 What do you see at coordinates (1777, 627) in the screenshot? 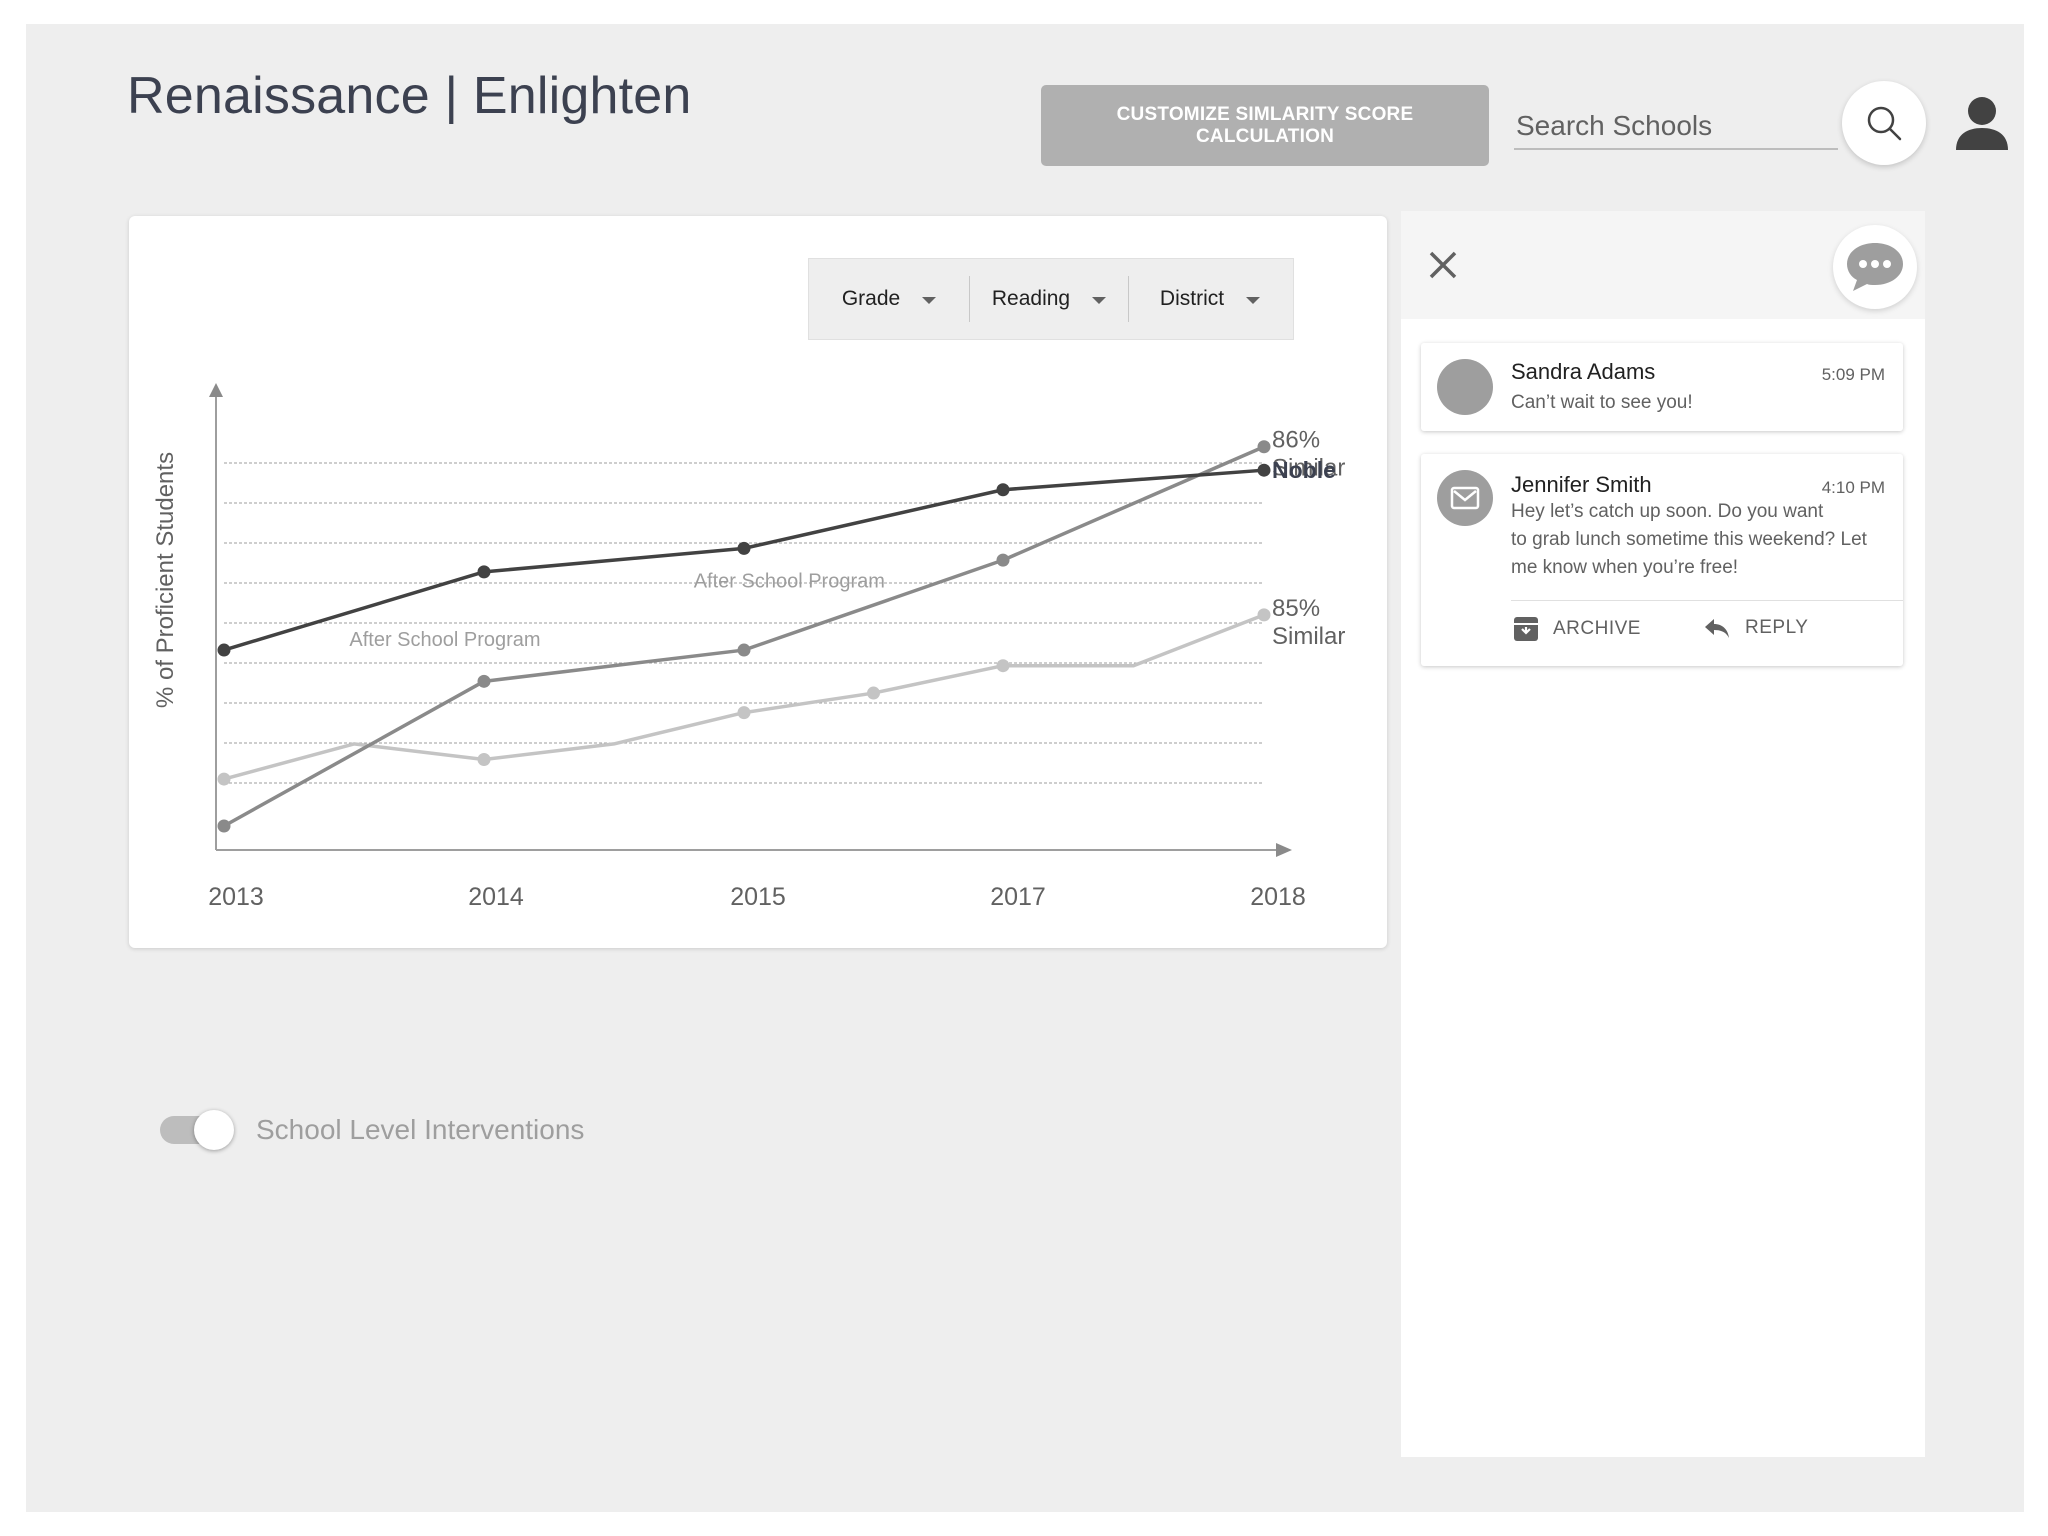
I see `reply-label: REPLY` at bounding box center [1777, 627].